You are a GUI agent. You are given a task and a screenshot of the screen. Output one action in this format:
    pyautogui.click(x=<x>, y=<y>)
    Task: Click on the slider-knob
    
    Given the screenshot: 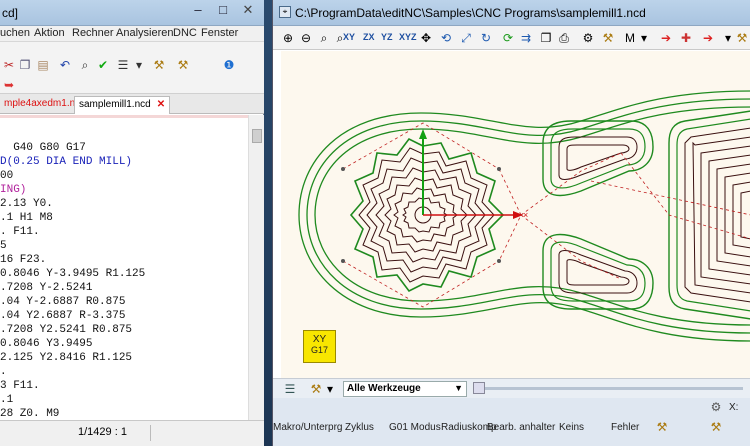 What is the action you would take?
    pyautogui.click(x=479, y=388)
    